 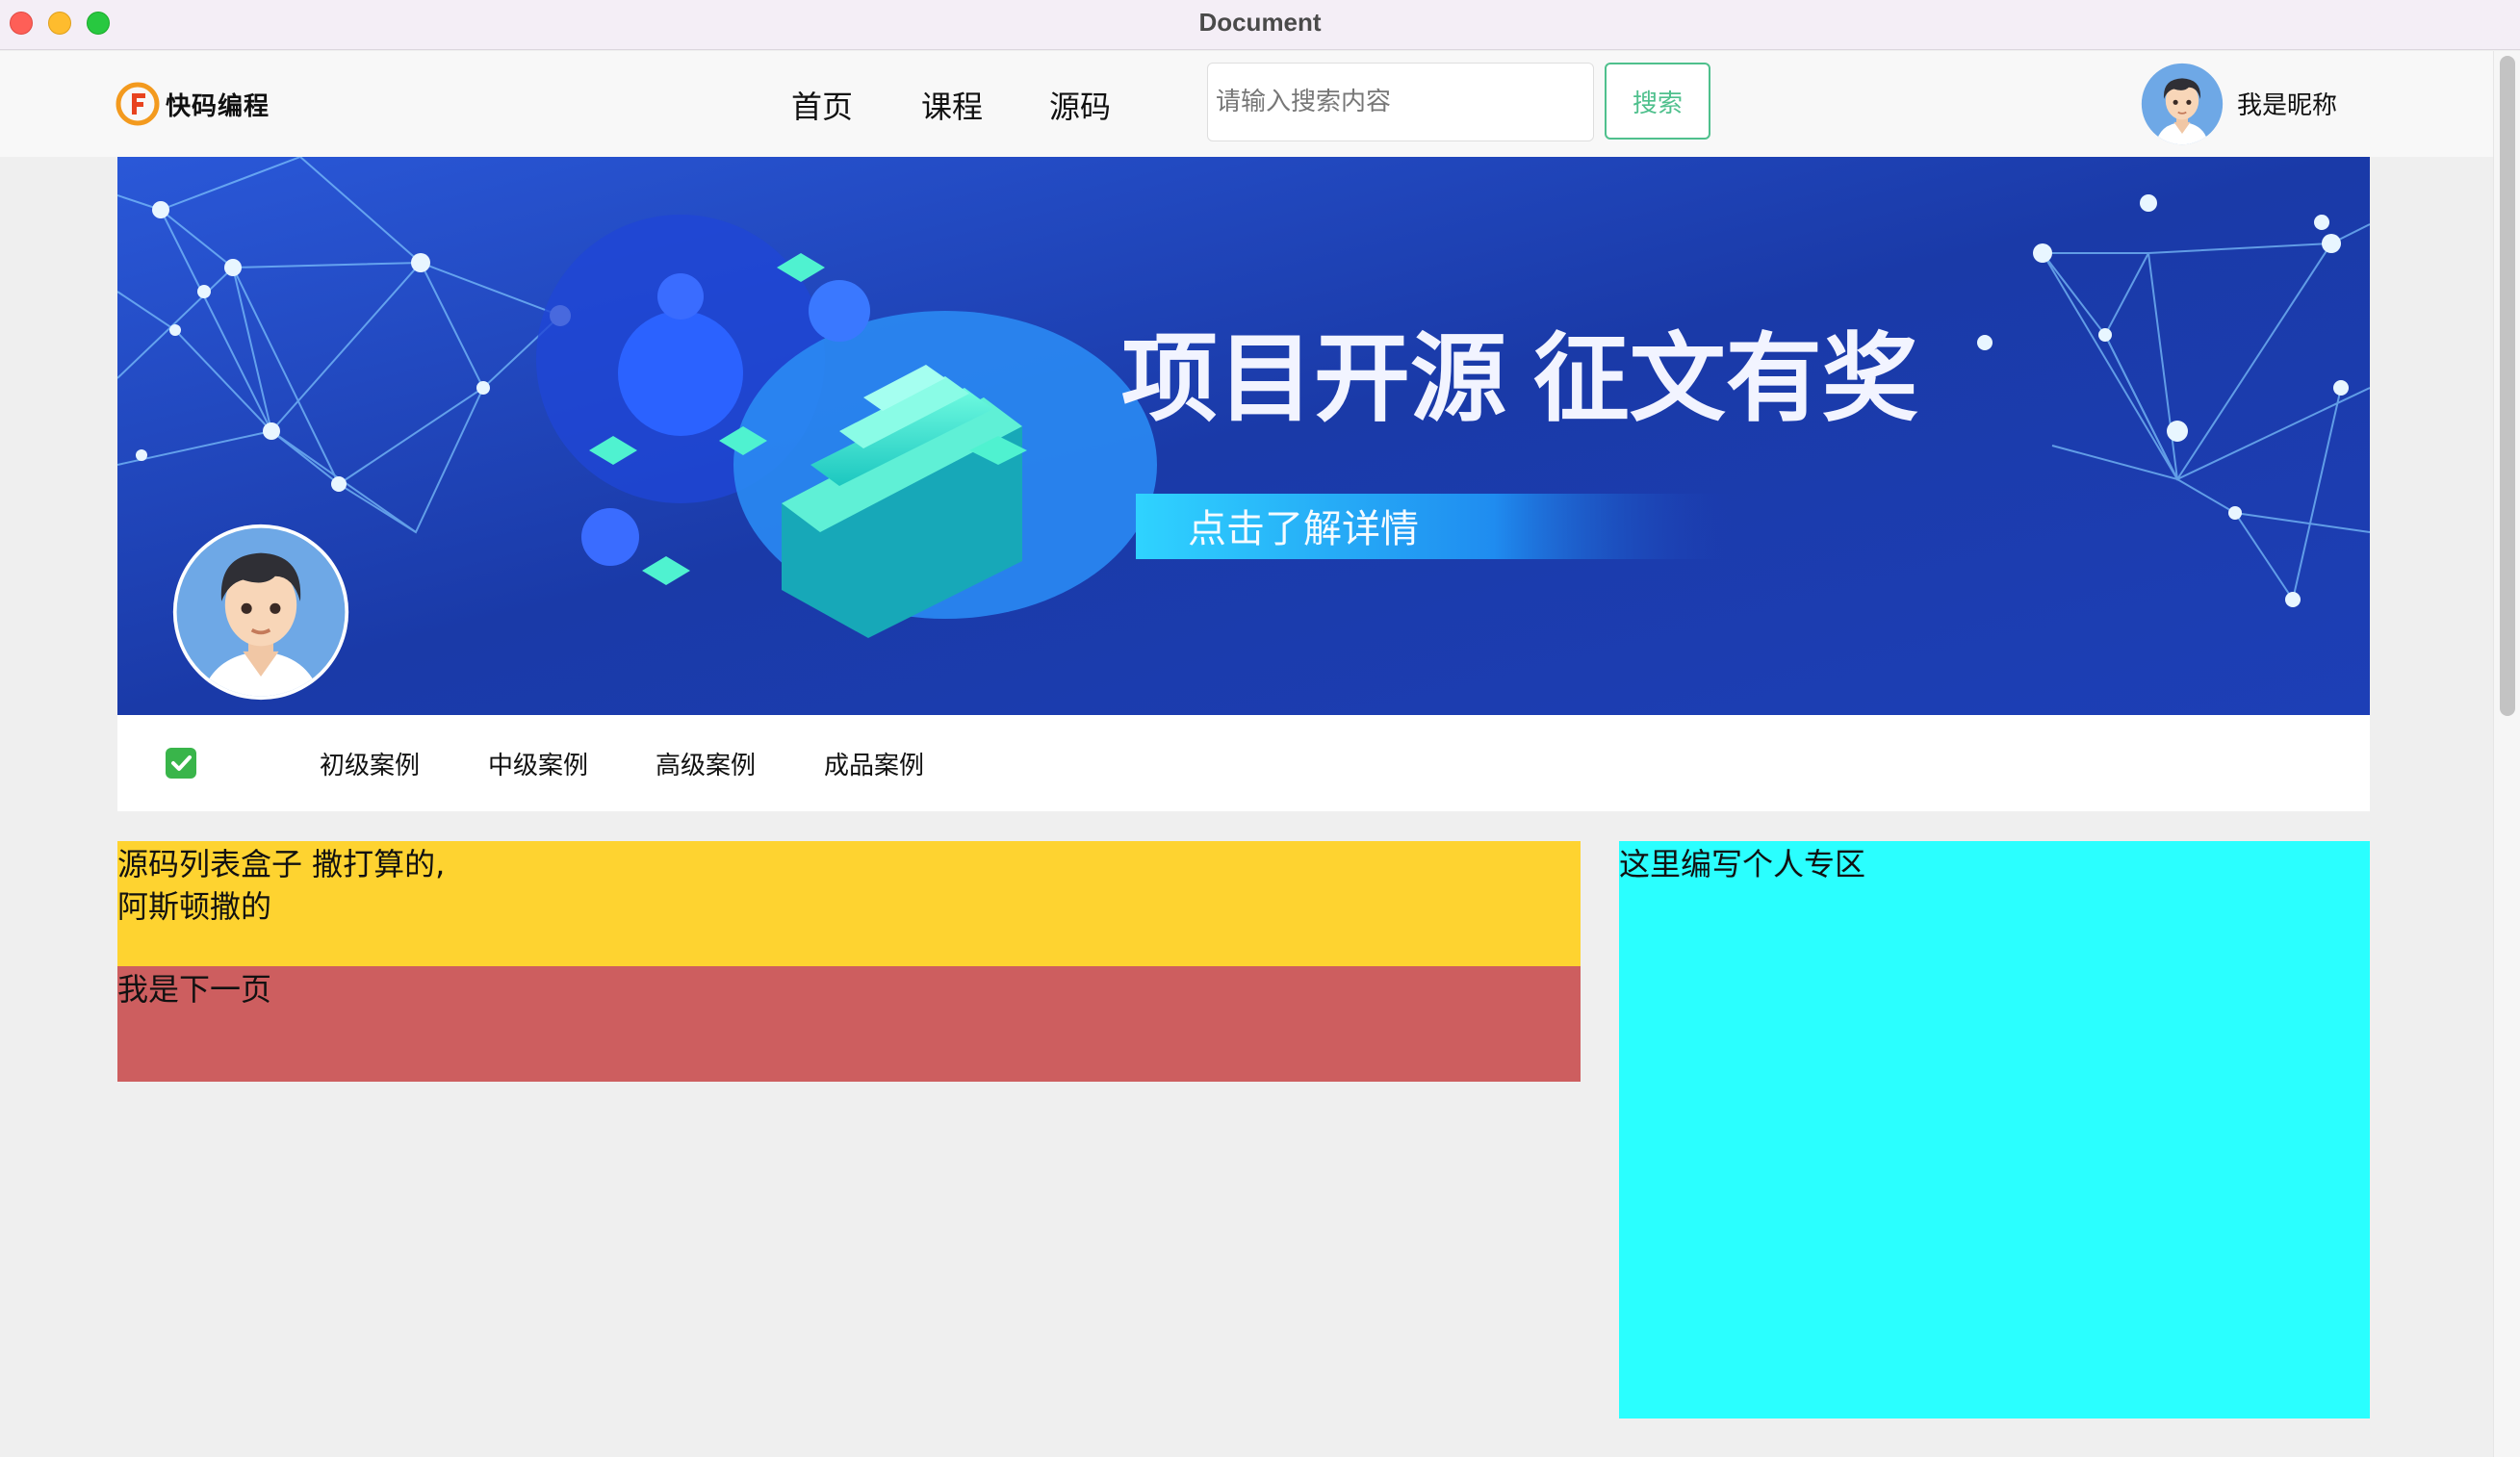 I want to click on tab-finished-cases: 成品案例, so click(x=874, y=763).